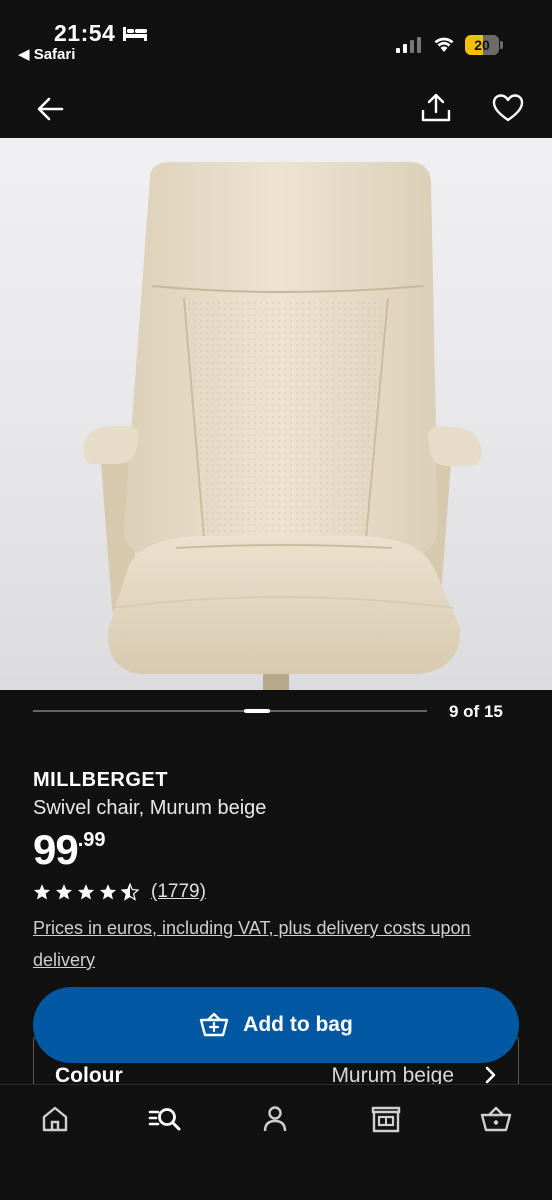  Describe the element at coordinates (257, 711) in the screenshot. I see `carousel-thumb` at that location.